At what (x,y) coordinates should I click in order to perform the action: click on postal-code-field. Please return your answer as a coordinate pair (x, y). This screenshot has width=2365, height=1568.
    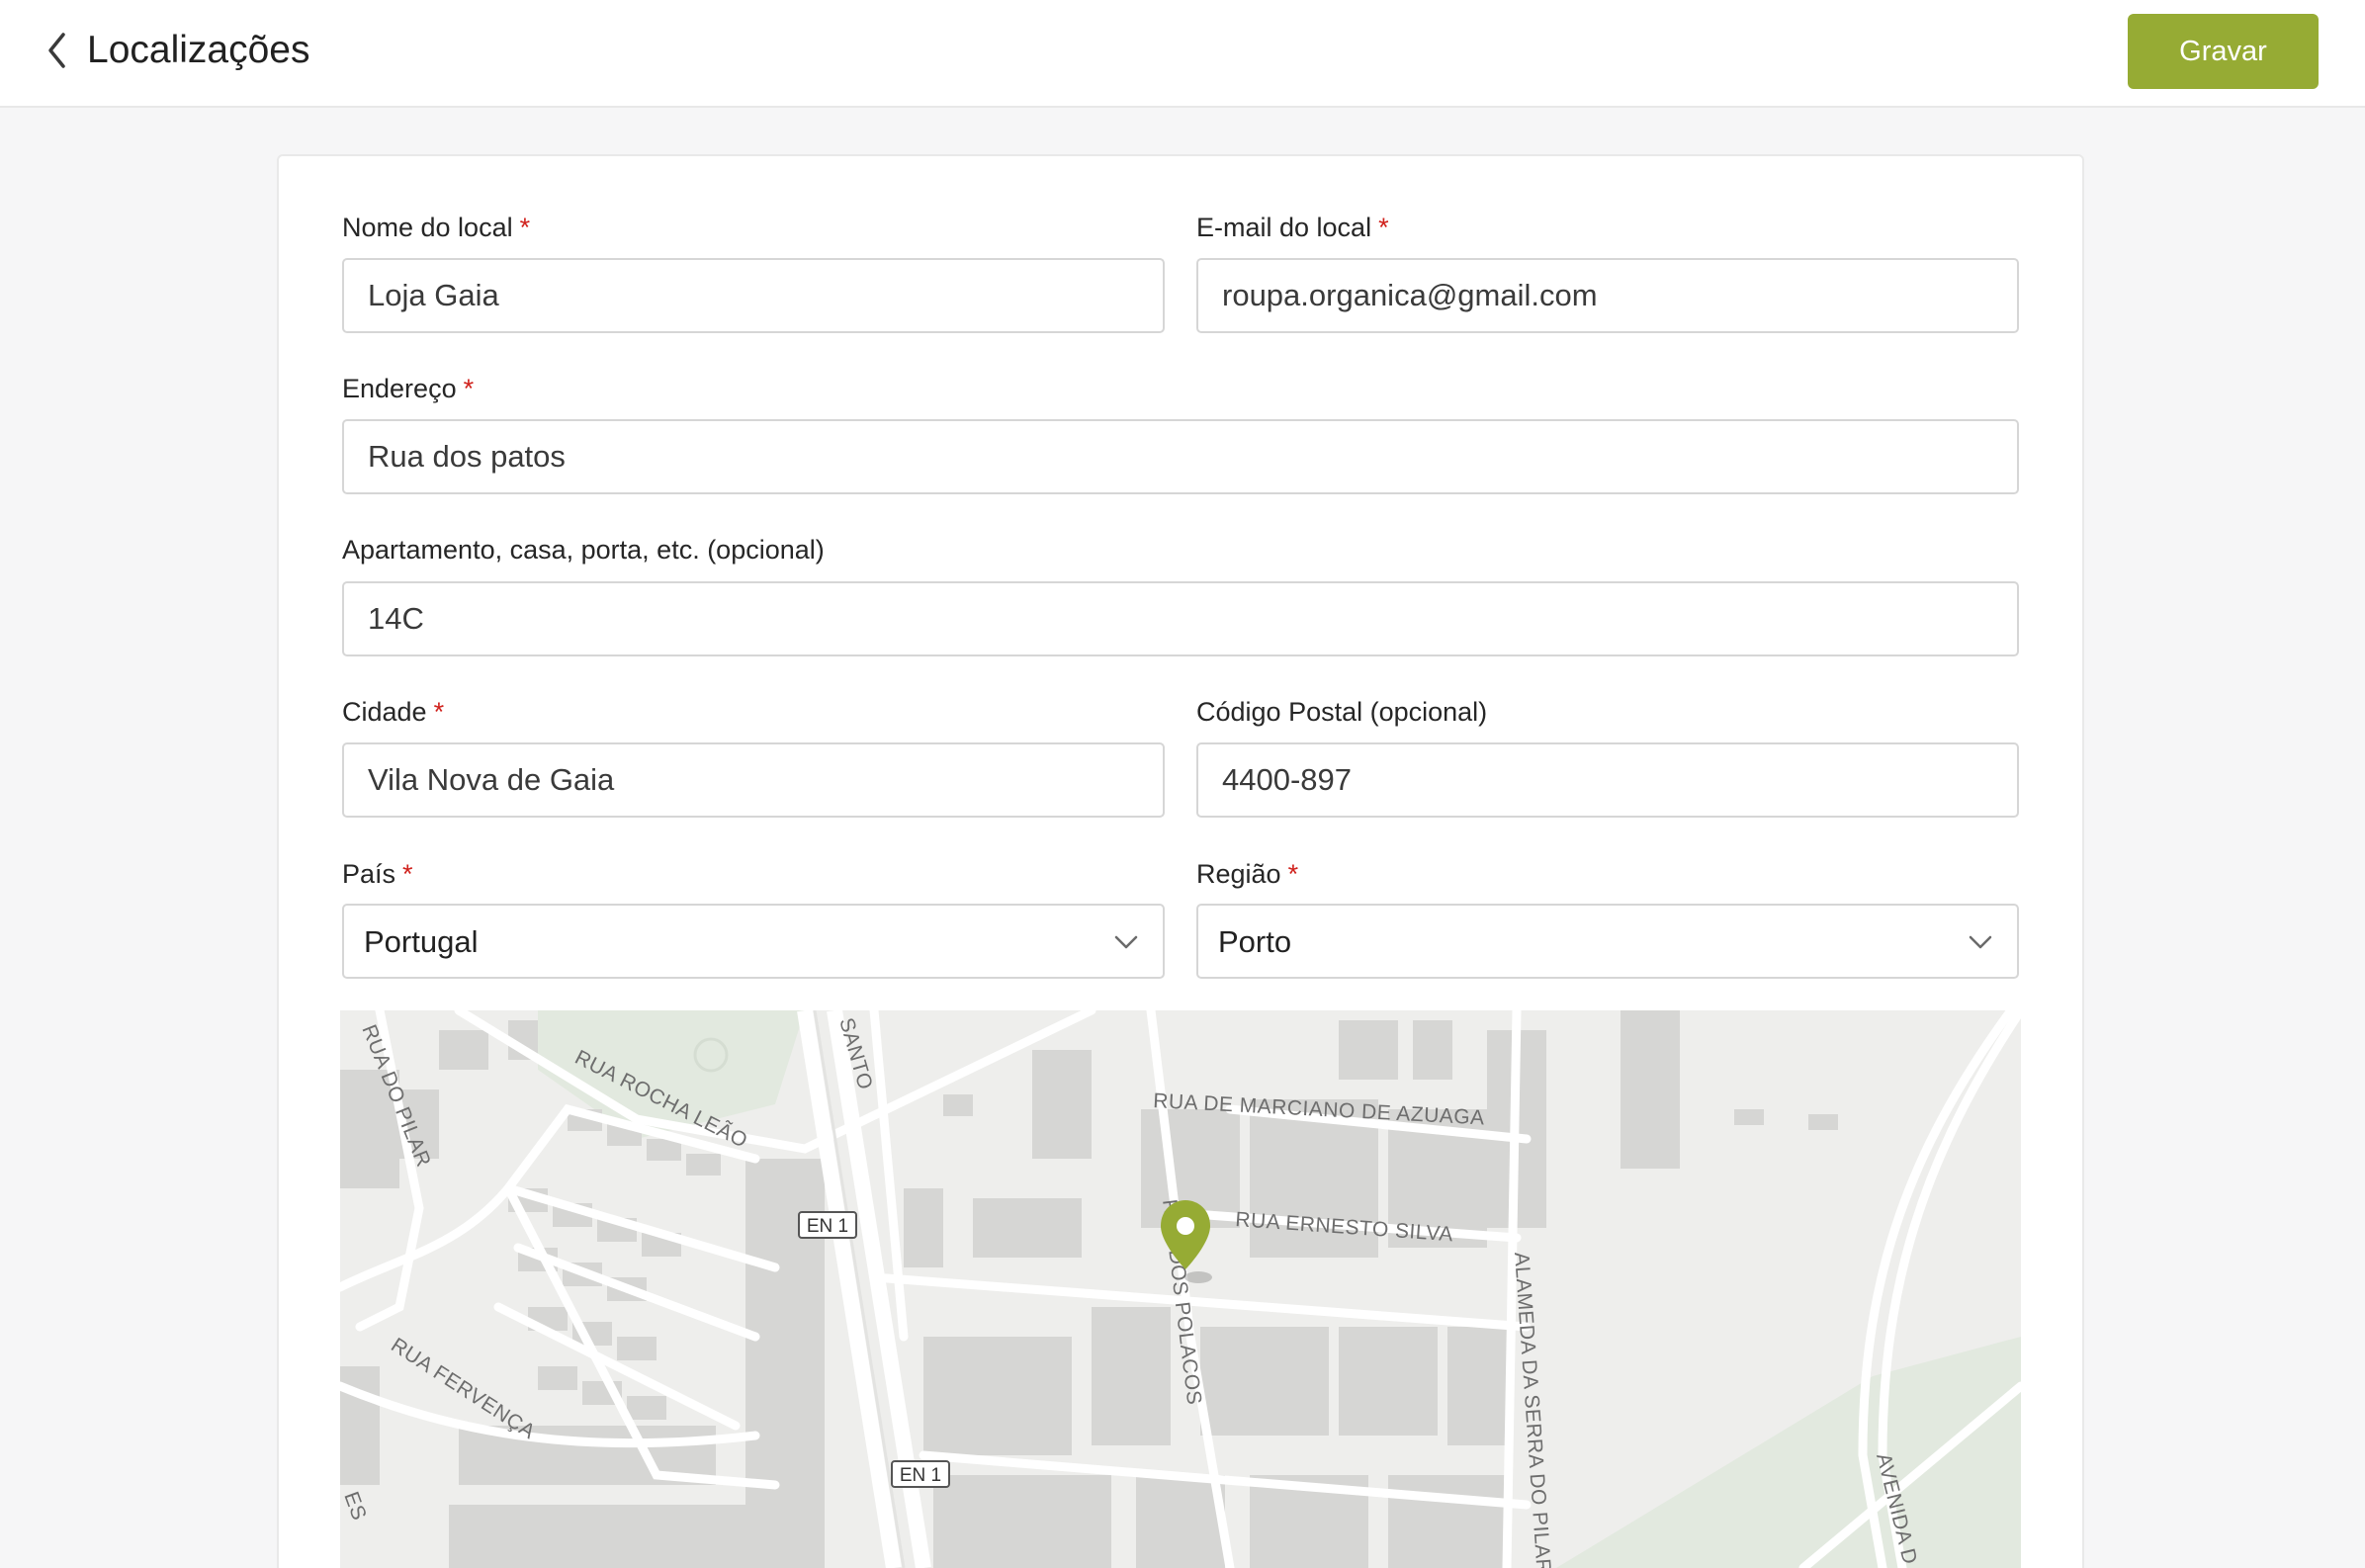
    Looking at the image, I should click on (1607, 780).